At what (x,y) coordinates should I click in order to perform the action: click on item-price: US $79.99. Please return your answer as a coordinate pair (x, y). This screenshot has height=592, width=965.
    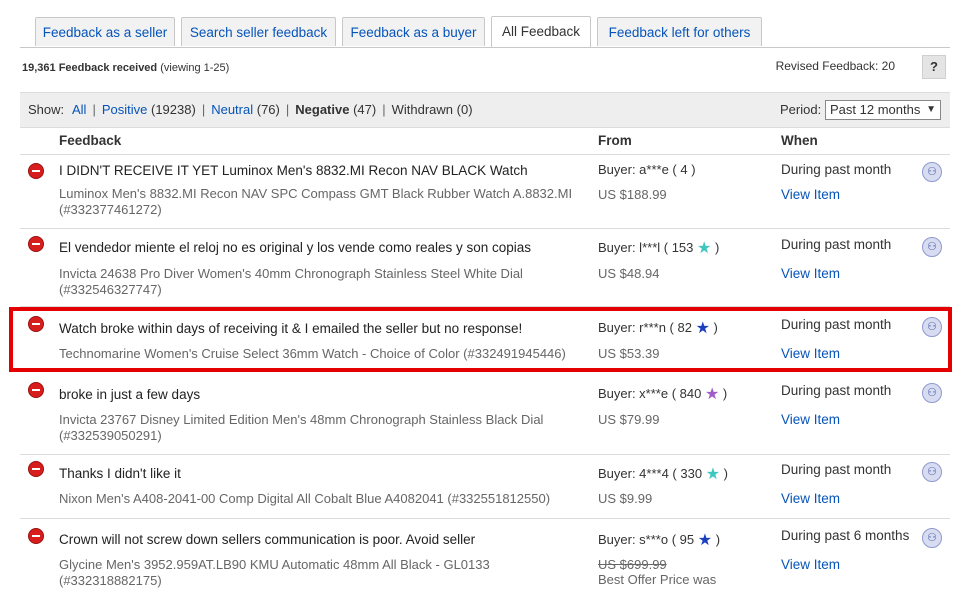
    Looking at the image, I should click on (629, 419).